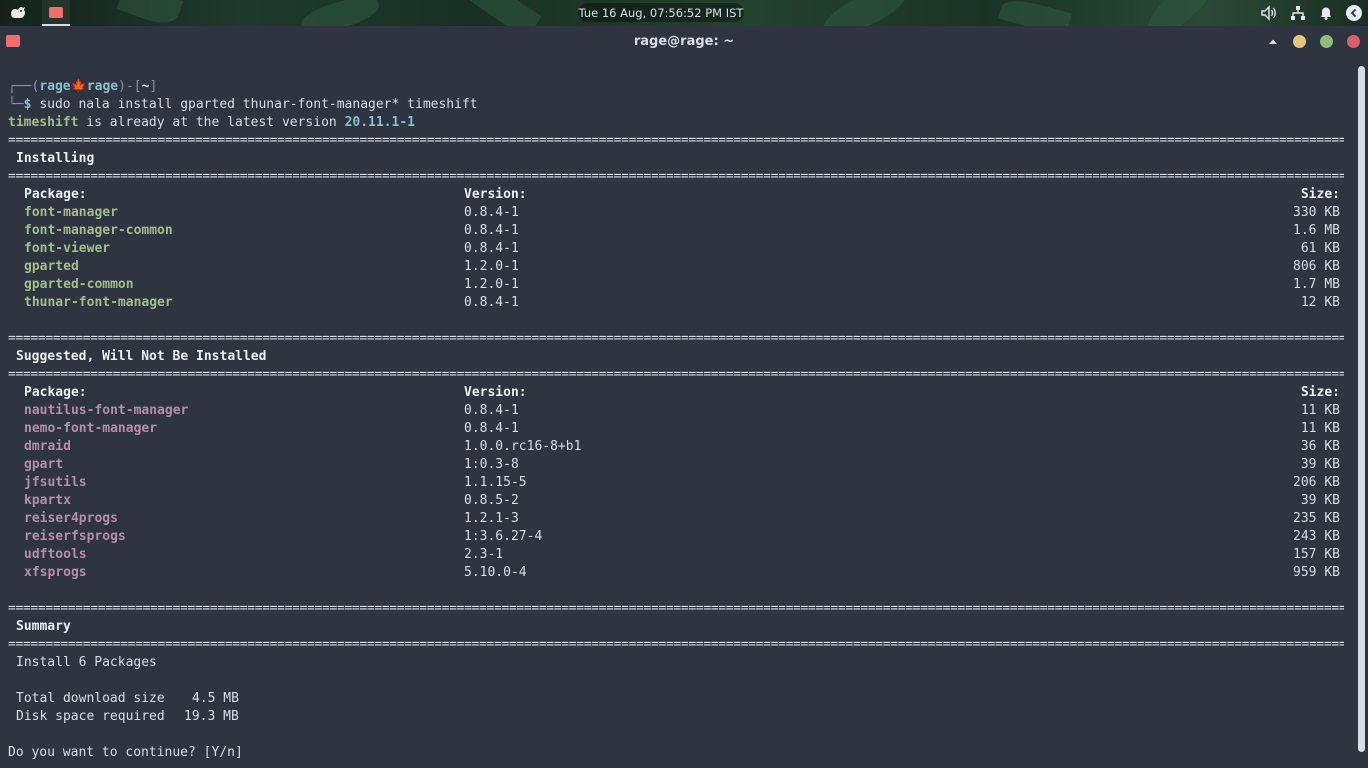 Image resolution: width=1368 pixels, height=768 pixels. What do you see at coordinates (1326, 41) in the screenshot?
I see `maximize-button` at bounding box center [1326, 41].